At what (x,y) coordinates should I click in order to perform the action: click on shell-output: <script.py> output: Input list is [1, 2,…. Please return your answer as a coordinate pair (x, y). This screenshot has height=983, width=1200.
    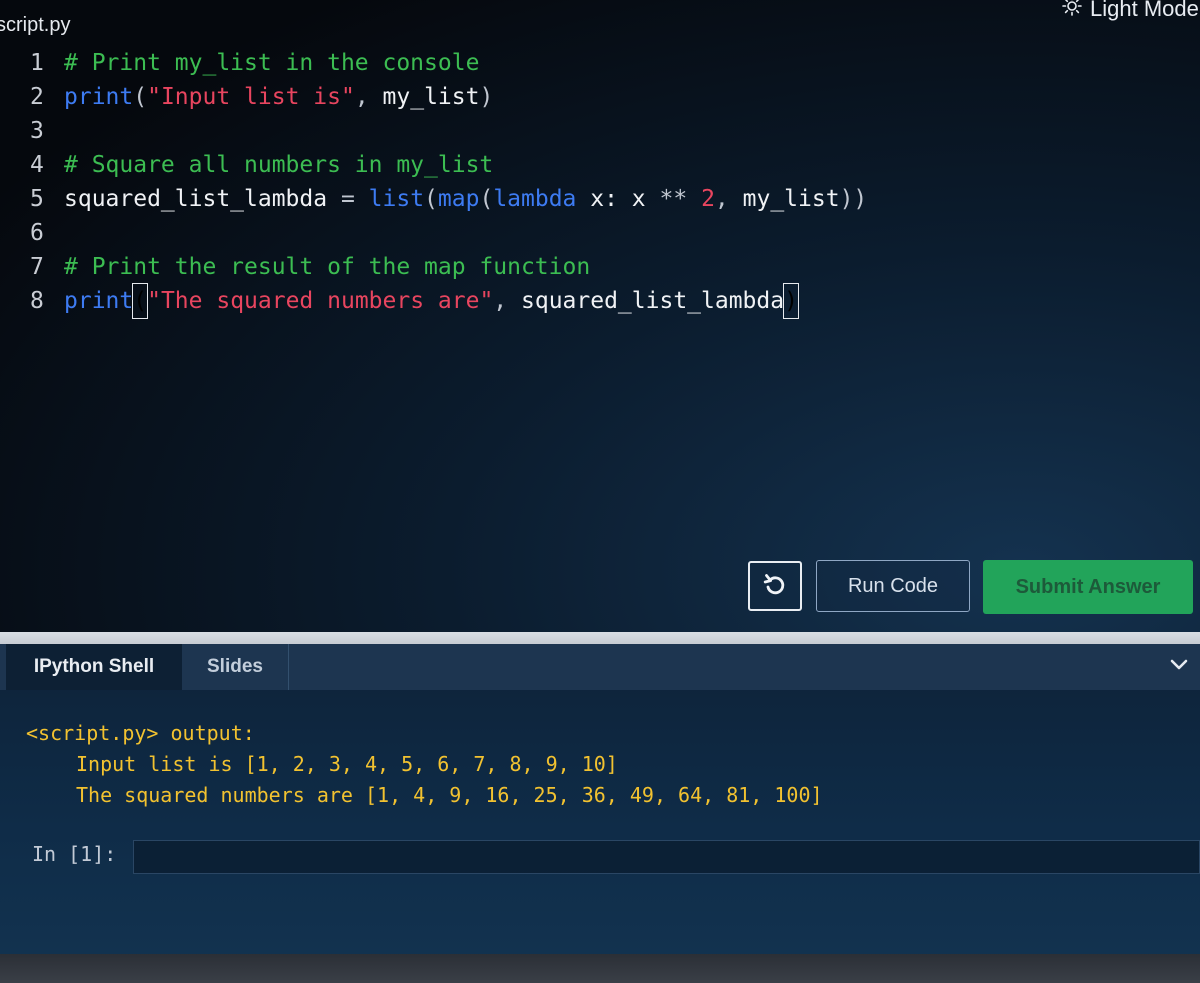
    Looking at the image, I should click on (424, 764).